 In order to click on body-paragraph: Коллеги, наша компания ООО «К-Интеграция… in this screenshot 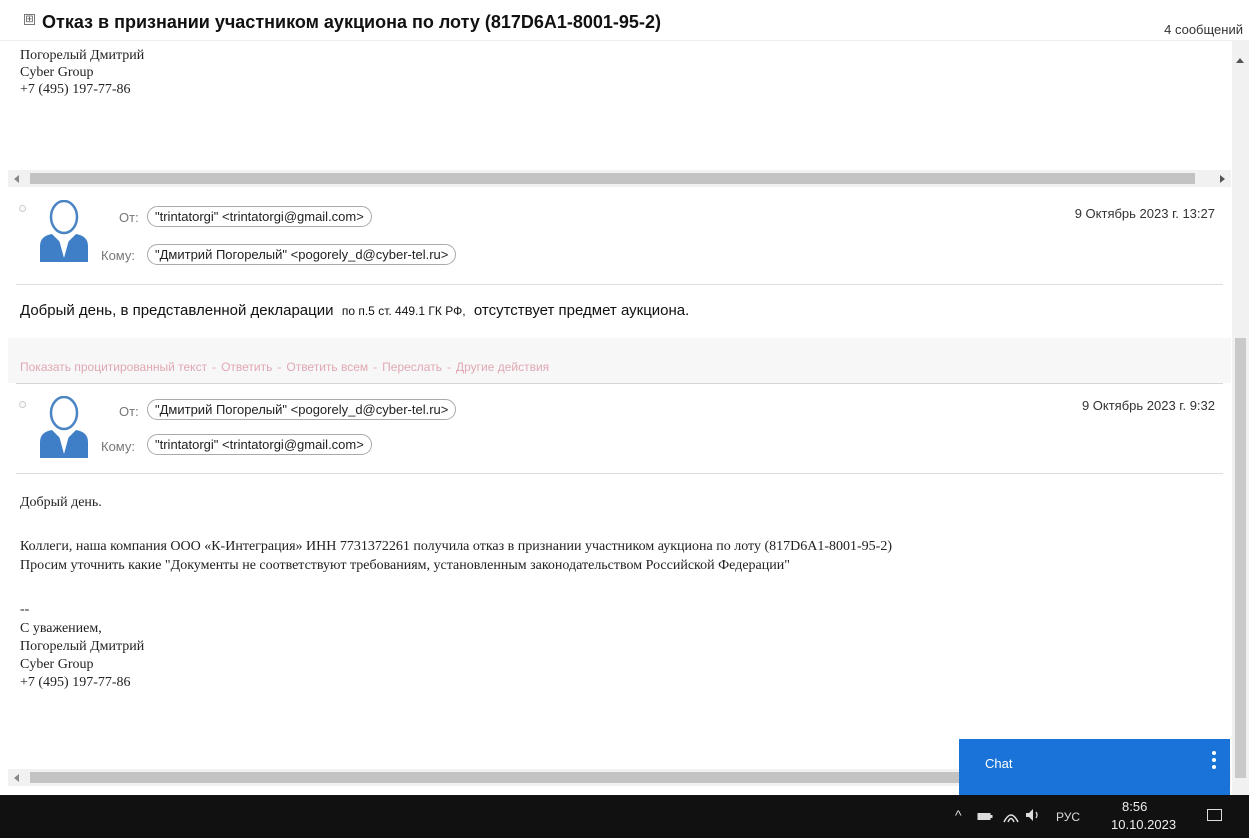, I will do `click(456, 546)`.